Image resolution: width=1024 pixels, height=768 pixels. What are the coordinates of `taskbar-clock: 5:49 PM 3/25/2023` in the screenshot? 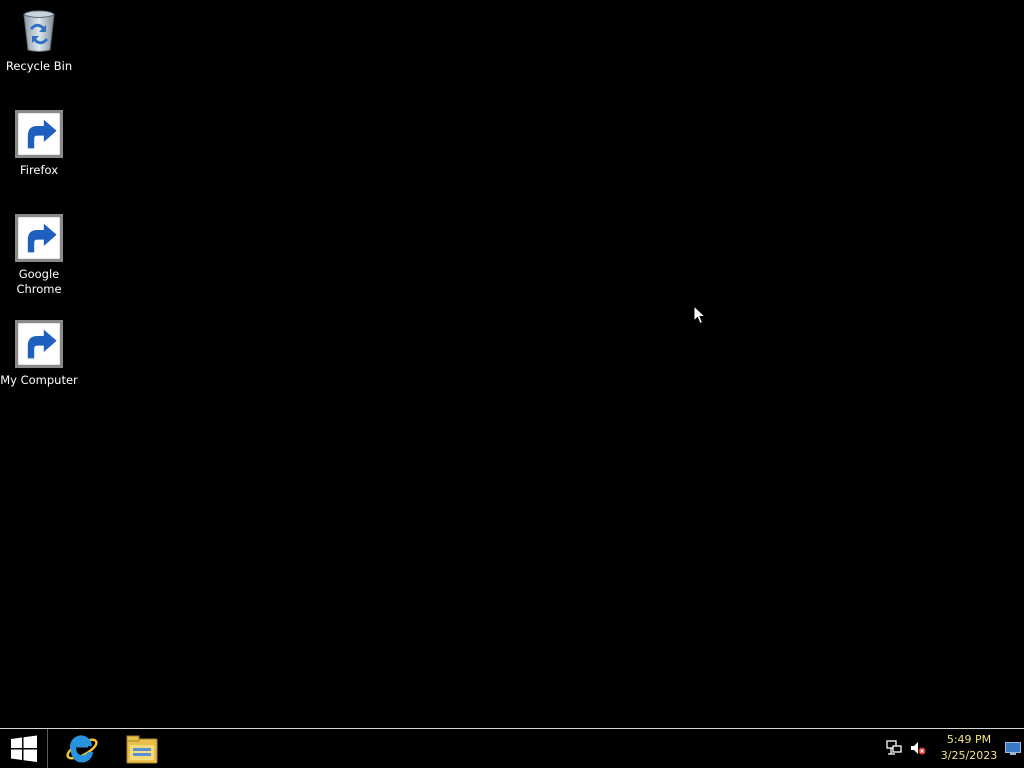 It's located at (969, 748).